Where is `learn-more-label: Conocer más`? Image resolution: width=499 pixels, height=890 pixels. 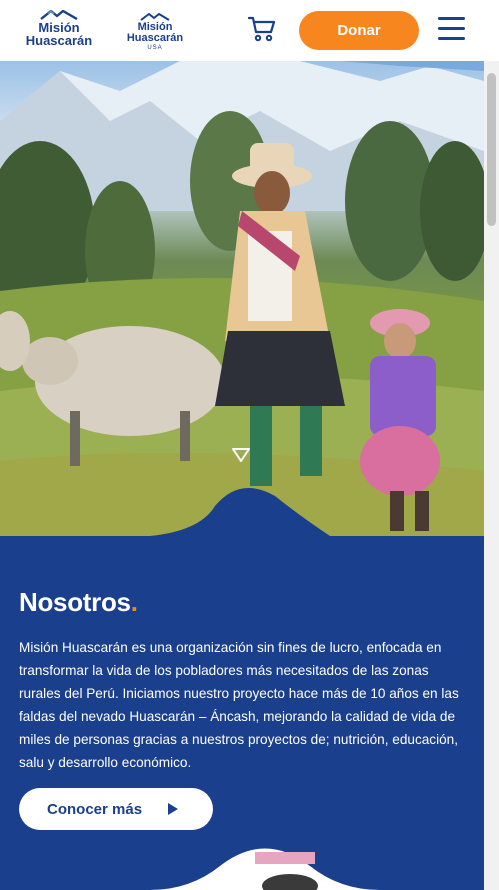 learn-more-label: Conocer más is located at coordinates (95, 809).